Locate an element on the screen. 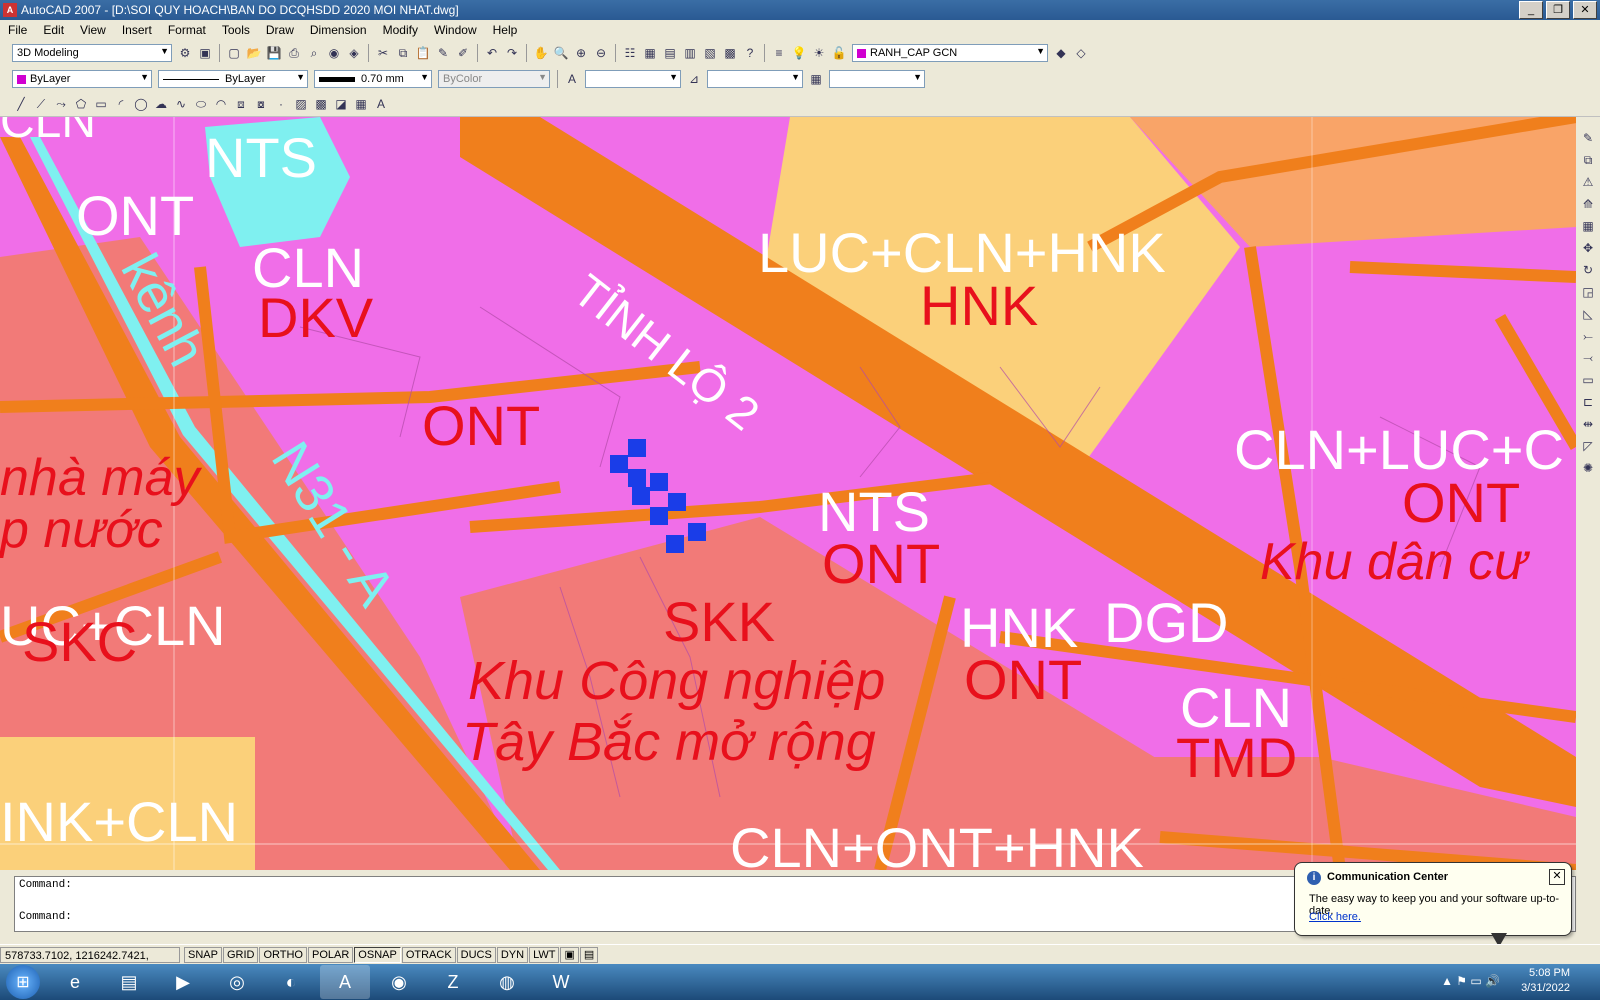  autocad-taskbar-icon: A is located at coordinates (345, 982).